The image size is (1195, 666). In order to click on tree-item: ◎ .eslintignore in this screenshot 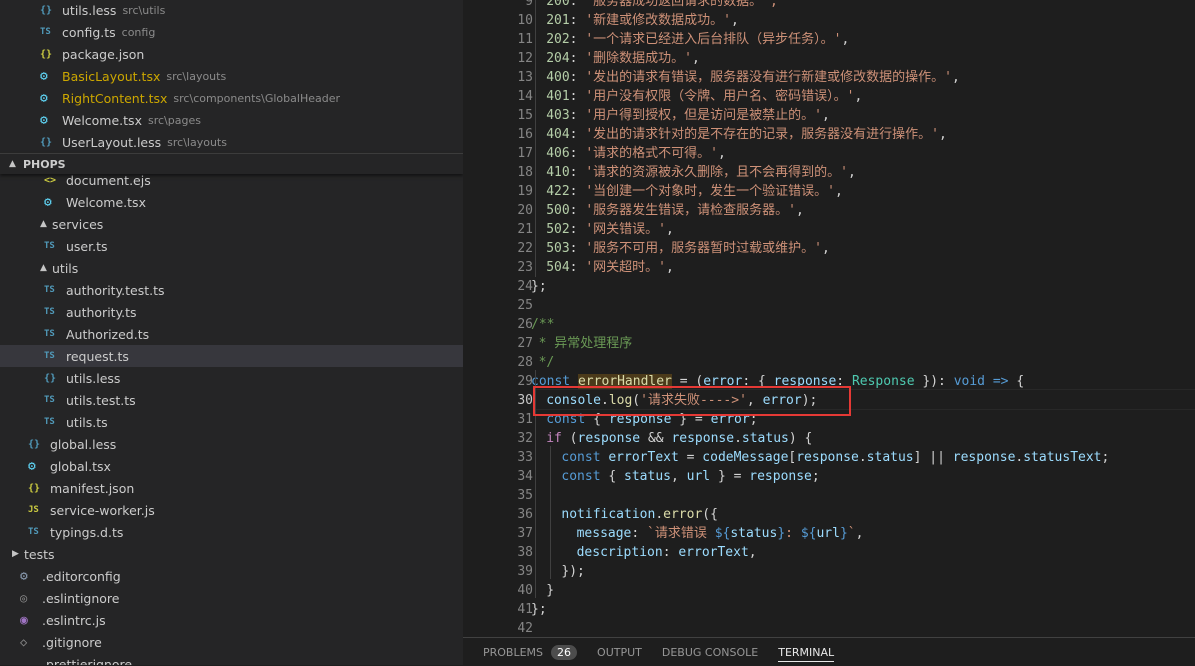, I will do `click(231, 598)`.